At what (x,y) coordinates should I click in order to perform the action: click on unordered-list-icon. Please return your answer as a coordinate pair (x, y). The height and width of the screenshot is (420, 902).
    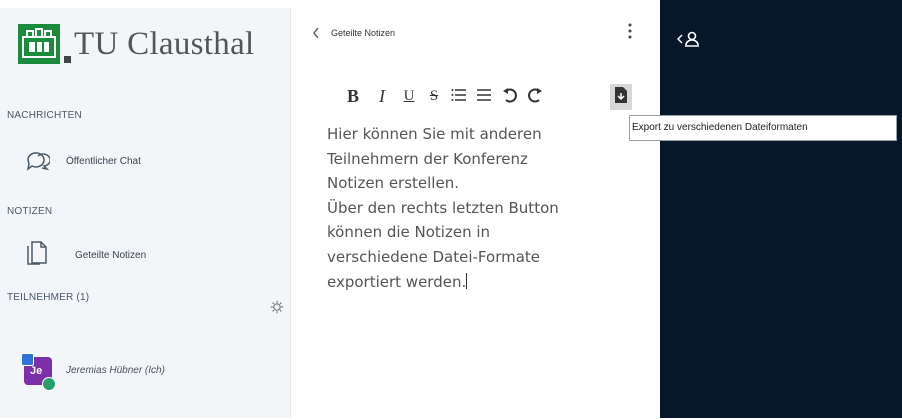
    Looking at the image, I should click on (484, 97).